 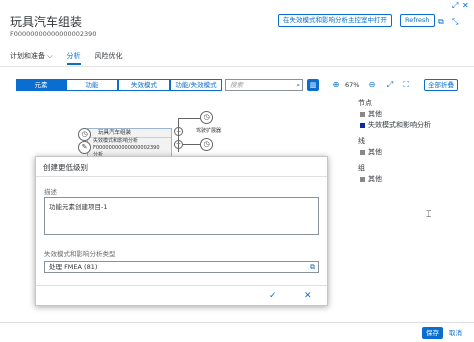 I want to click on collapse-all-button: 全部折叠, so click(x=441, y=85).